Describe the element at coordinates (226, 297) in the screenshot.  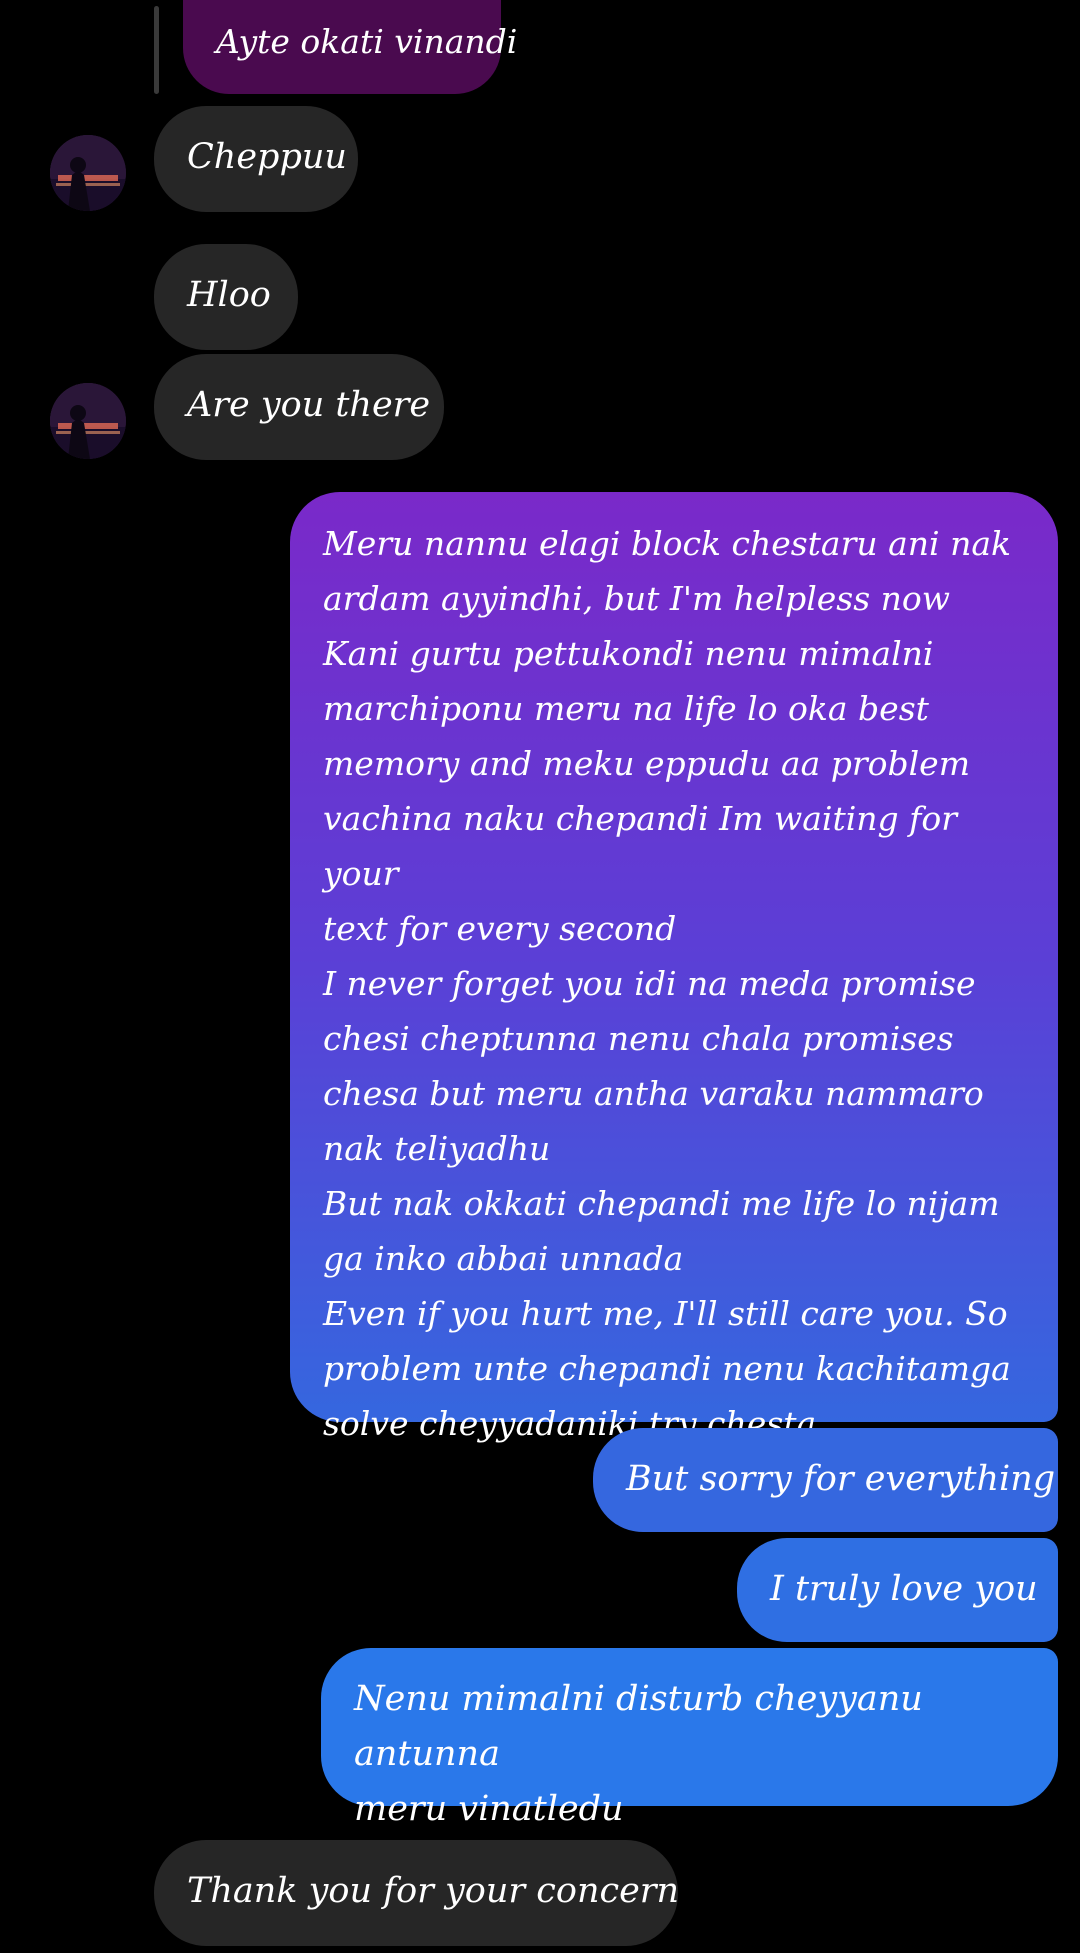
I see `message-bubble-incoming: Hloo` at that location.